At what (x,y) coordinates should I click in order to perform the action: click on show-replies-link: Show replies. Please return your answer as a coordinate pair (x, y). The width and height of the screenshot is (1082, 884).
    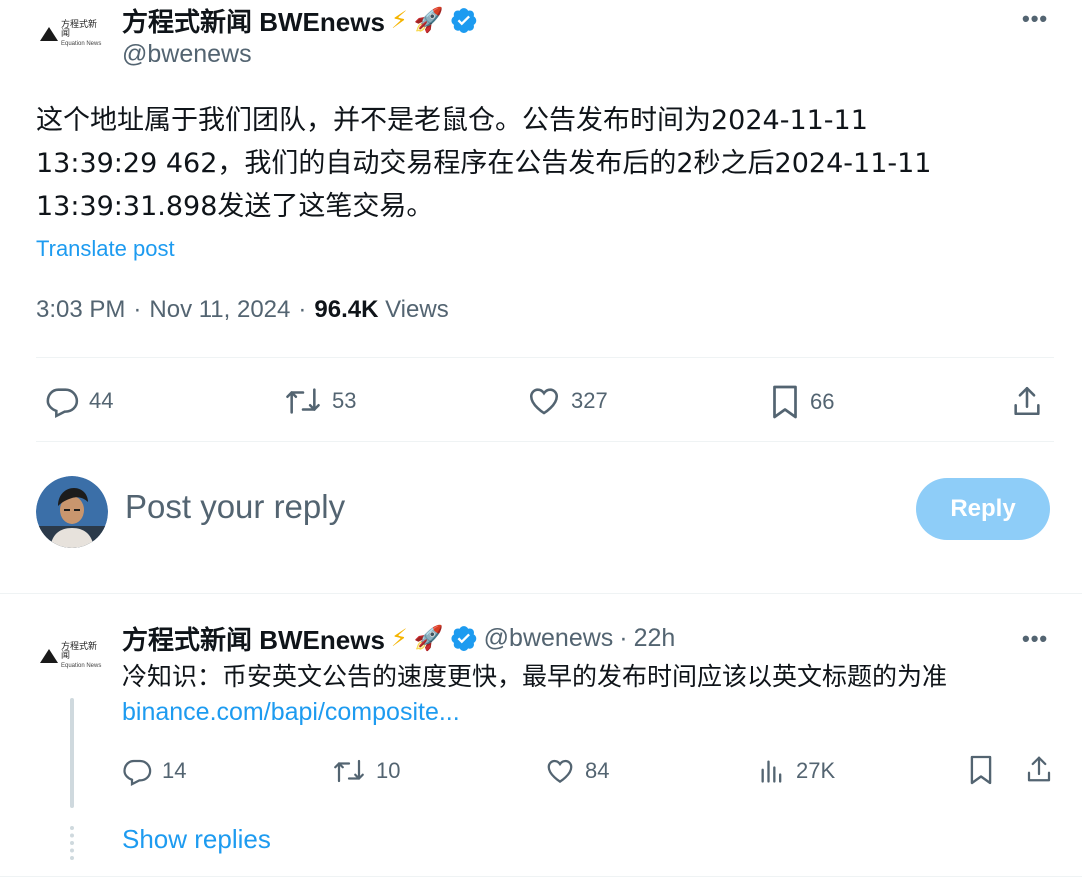
    Looking at the image, I should click on (196, 839).